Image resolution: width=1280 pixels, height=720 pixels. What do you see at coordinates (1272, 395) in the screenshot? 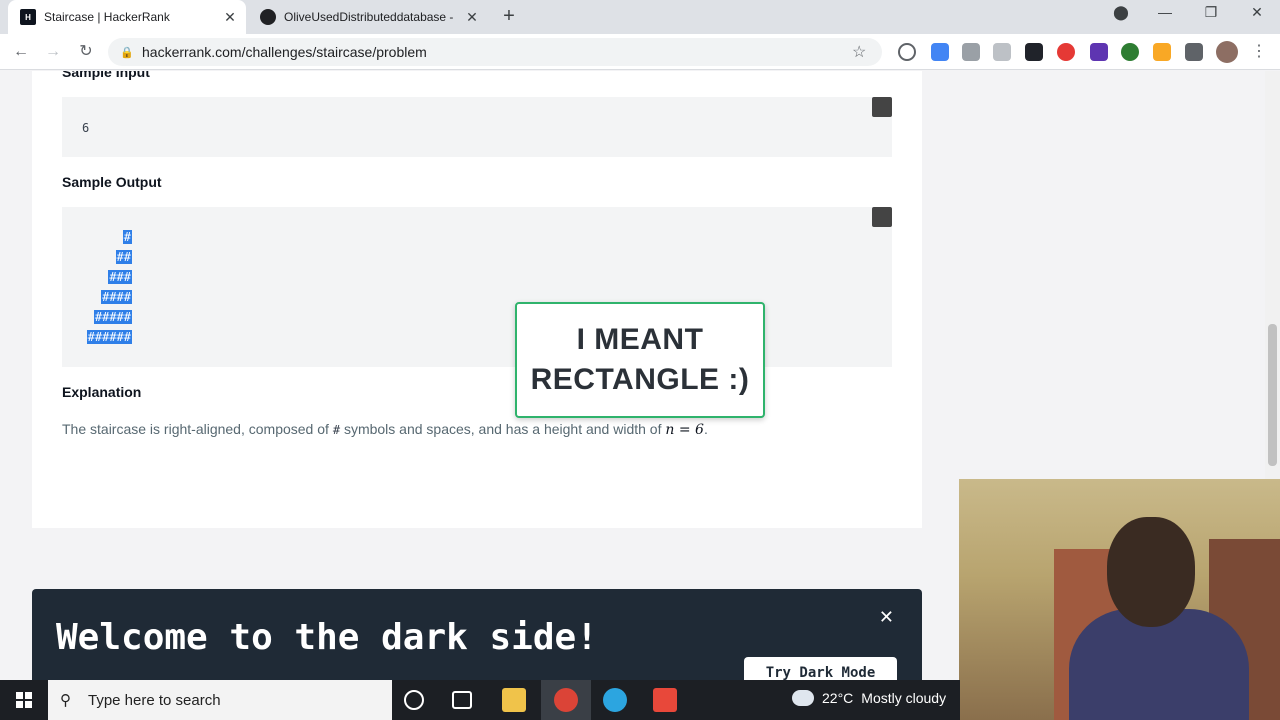
I see `scrollbar-thumb` at bounding box center [1272, 395].